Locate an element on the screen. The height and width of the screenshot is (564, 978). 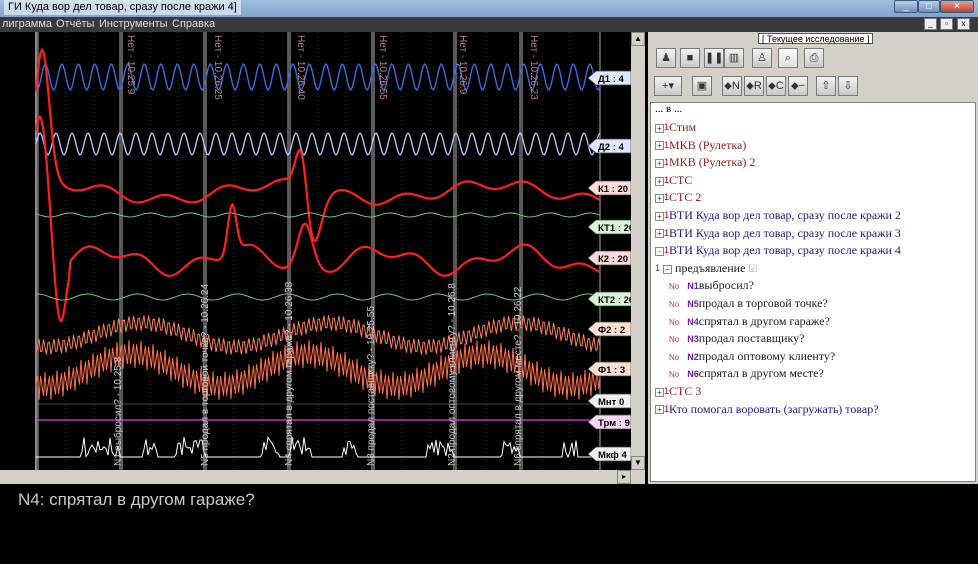
person-icon: ♟ is located at coordinates (666, 58).